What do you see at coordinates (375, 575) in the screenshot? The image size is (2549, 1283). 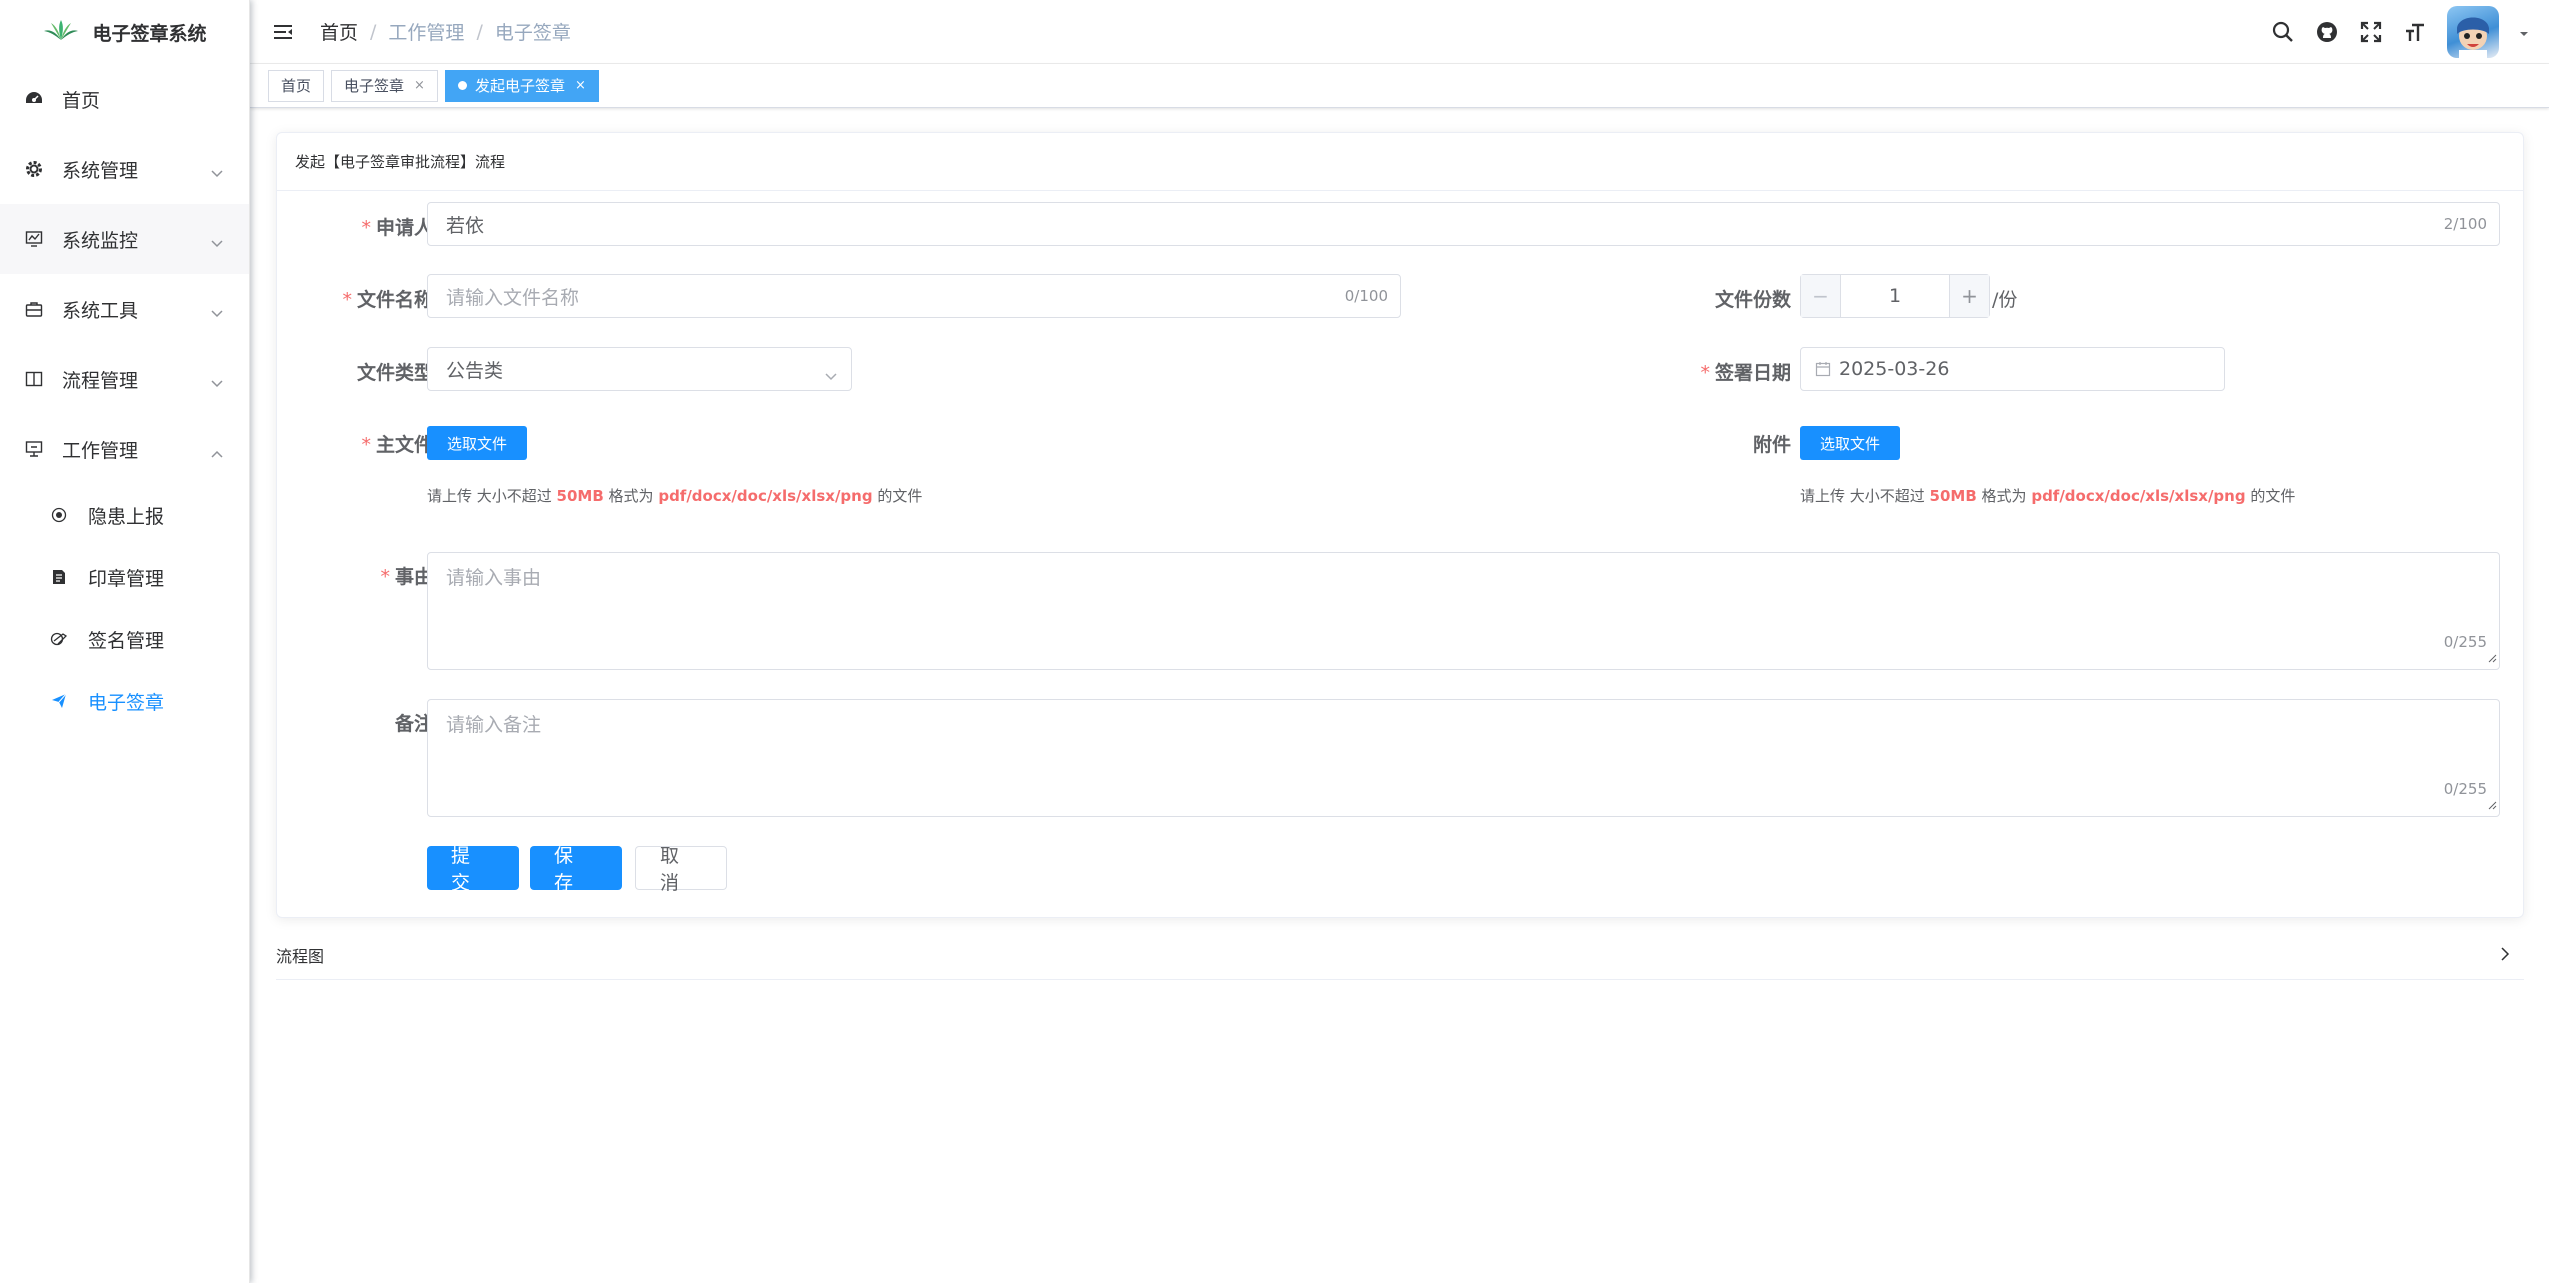 I see `reason-label: *事由` at bounding box center [375, 575].